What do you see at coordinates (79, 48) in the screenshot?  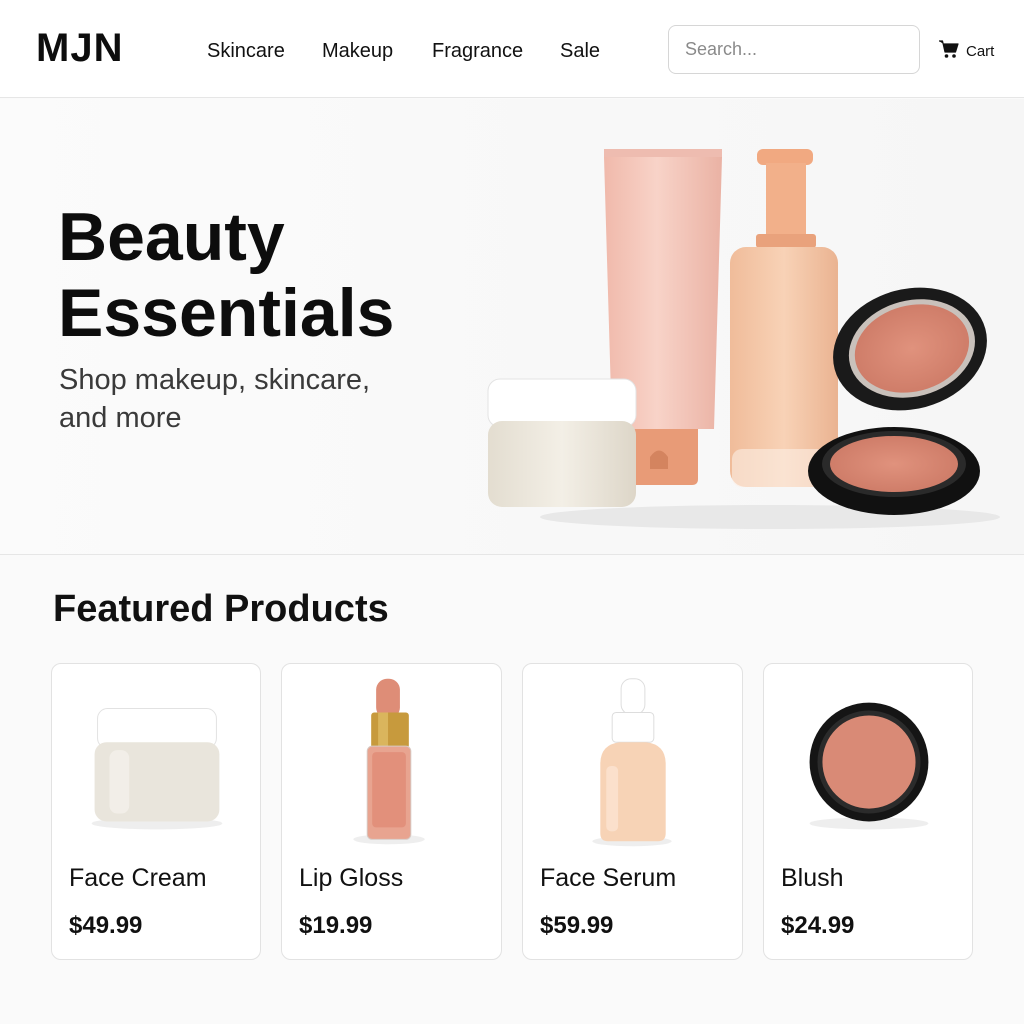 I see `site-logo: MJN` at bounding box center [79, 48].